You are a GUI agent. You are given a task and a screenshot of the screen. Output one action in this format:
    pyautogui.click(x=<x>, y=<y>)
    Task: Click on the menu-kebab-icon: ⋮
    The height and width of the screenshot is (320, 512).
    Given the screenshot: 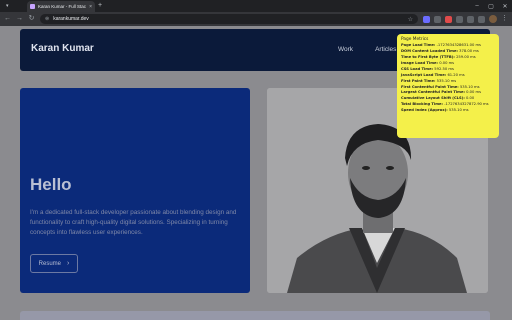 What is the action you would take?
    pyautogui.click(x=504, y=19)
    